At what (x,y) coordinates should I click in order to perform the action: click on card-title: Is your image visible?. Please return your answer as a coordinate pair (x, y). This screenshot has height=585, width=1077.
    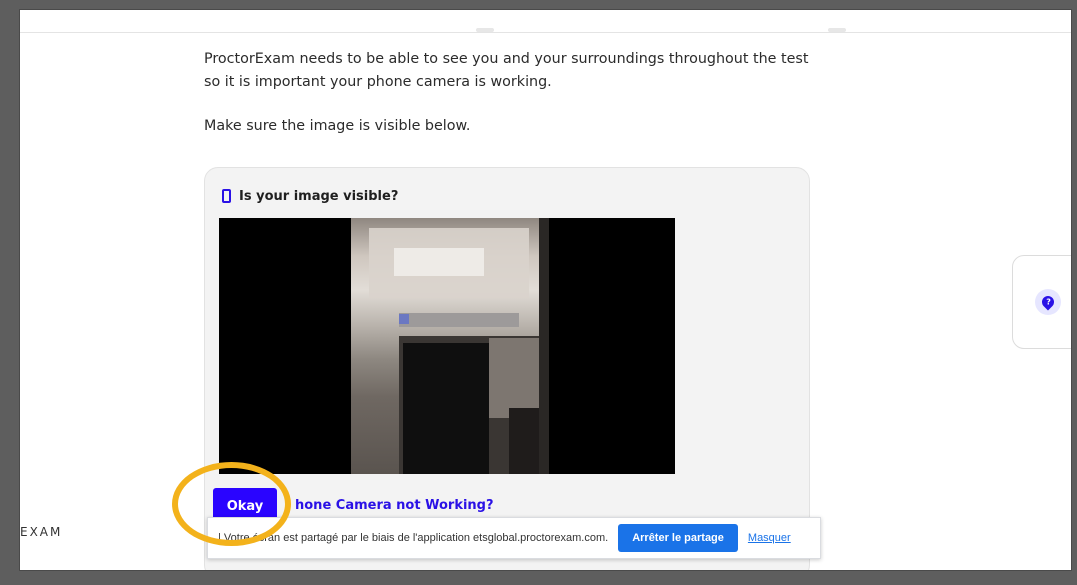
    Looking at the image, I should click on (310, 196).